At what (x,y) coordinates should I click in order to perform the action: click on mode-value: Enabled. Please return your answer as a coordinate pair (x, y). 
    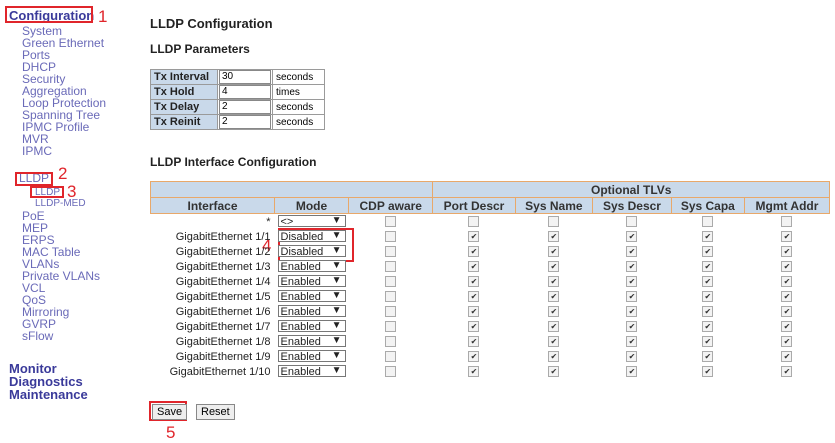
    Looking at the image, I should click on (300, 357).